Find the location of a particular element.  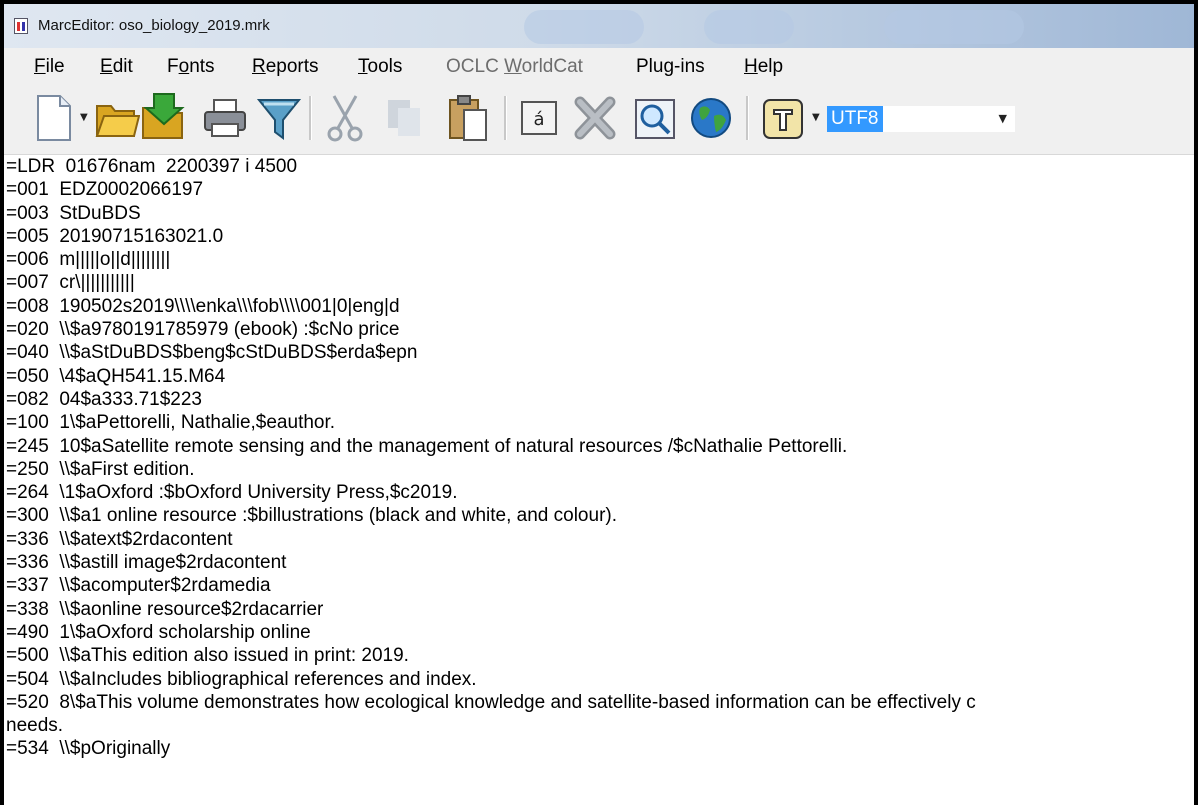

marc-field-line: =082 04$a333.71$223 is located at coordinates (491, 399).